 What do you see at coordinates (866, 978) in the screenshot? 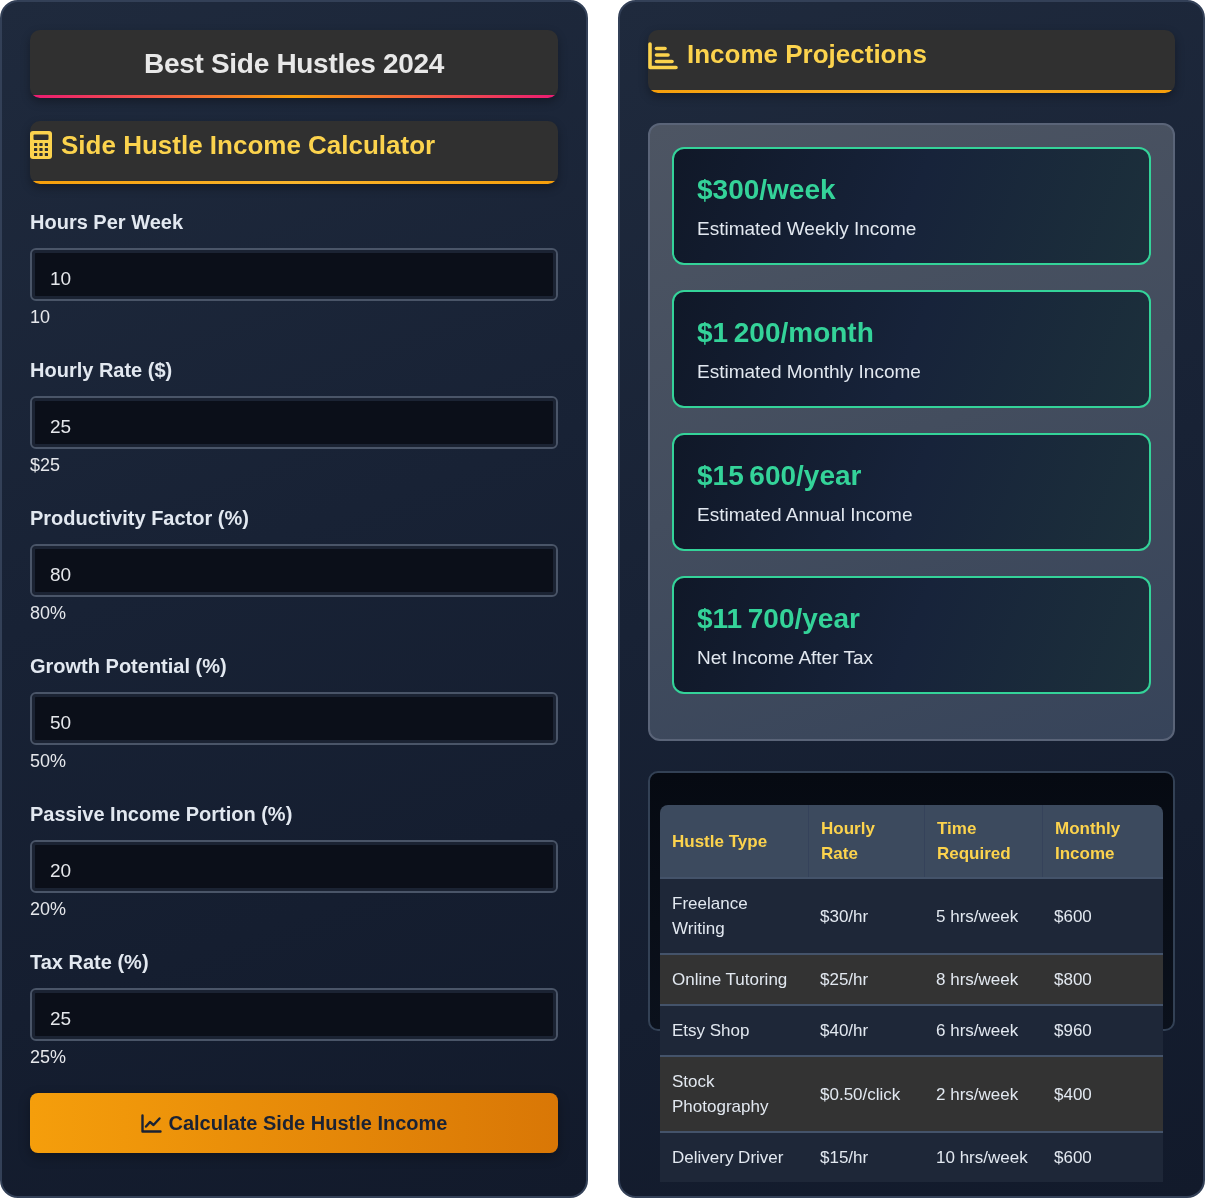
I see `table-cell: $25/hr` at bounding box center [866, 978].